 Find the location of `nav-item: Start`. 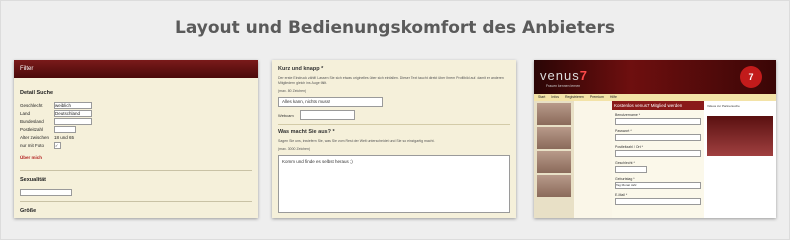

nav-item: Start is located at coordinates (541, 97).